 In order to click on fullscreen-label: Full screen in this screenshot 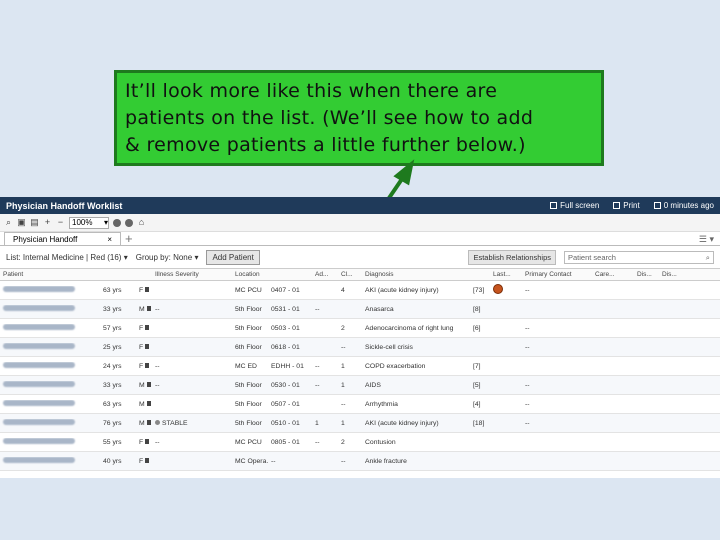, I will do `click(580, 205)`.